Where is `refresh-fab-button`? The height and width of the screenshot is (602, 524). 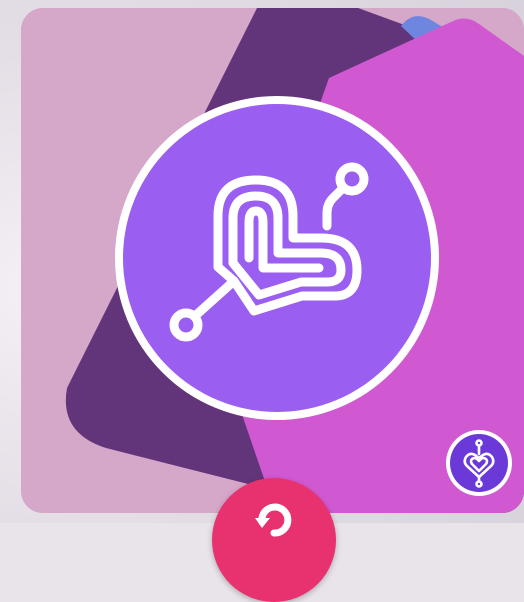
refresh-fab-button is located at coordinates (274, 540).